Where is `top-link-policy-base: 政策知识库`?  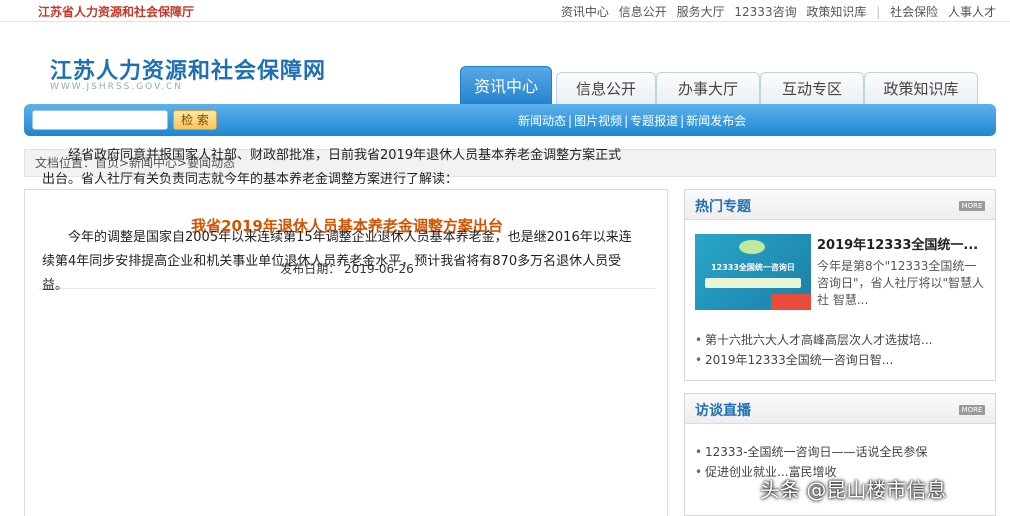 top-link-policy-base: 政策知识库 is located at coordinates (836, 12).